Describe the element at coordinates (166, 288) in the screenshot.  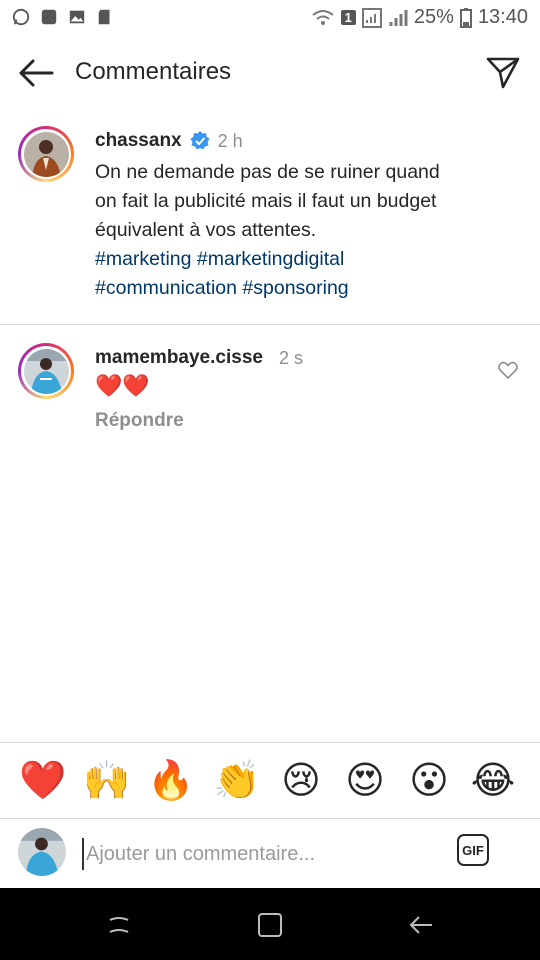
I see `hashtag-link: #communication` at that location.